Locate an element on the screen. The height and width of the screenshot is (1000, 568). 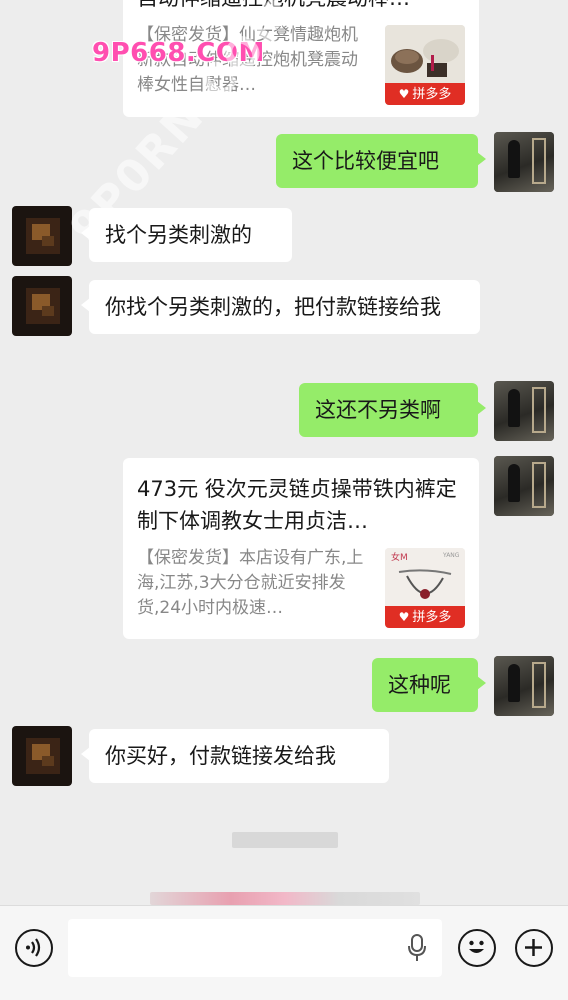
product-image: 女M YANG ♥ 拼多多 is located at coordinates (425, 588).